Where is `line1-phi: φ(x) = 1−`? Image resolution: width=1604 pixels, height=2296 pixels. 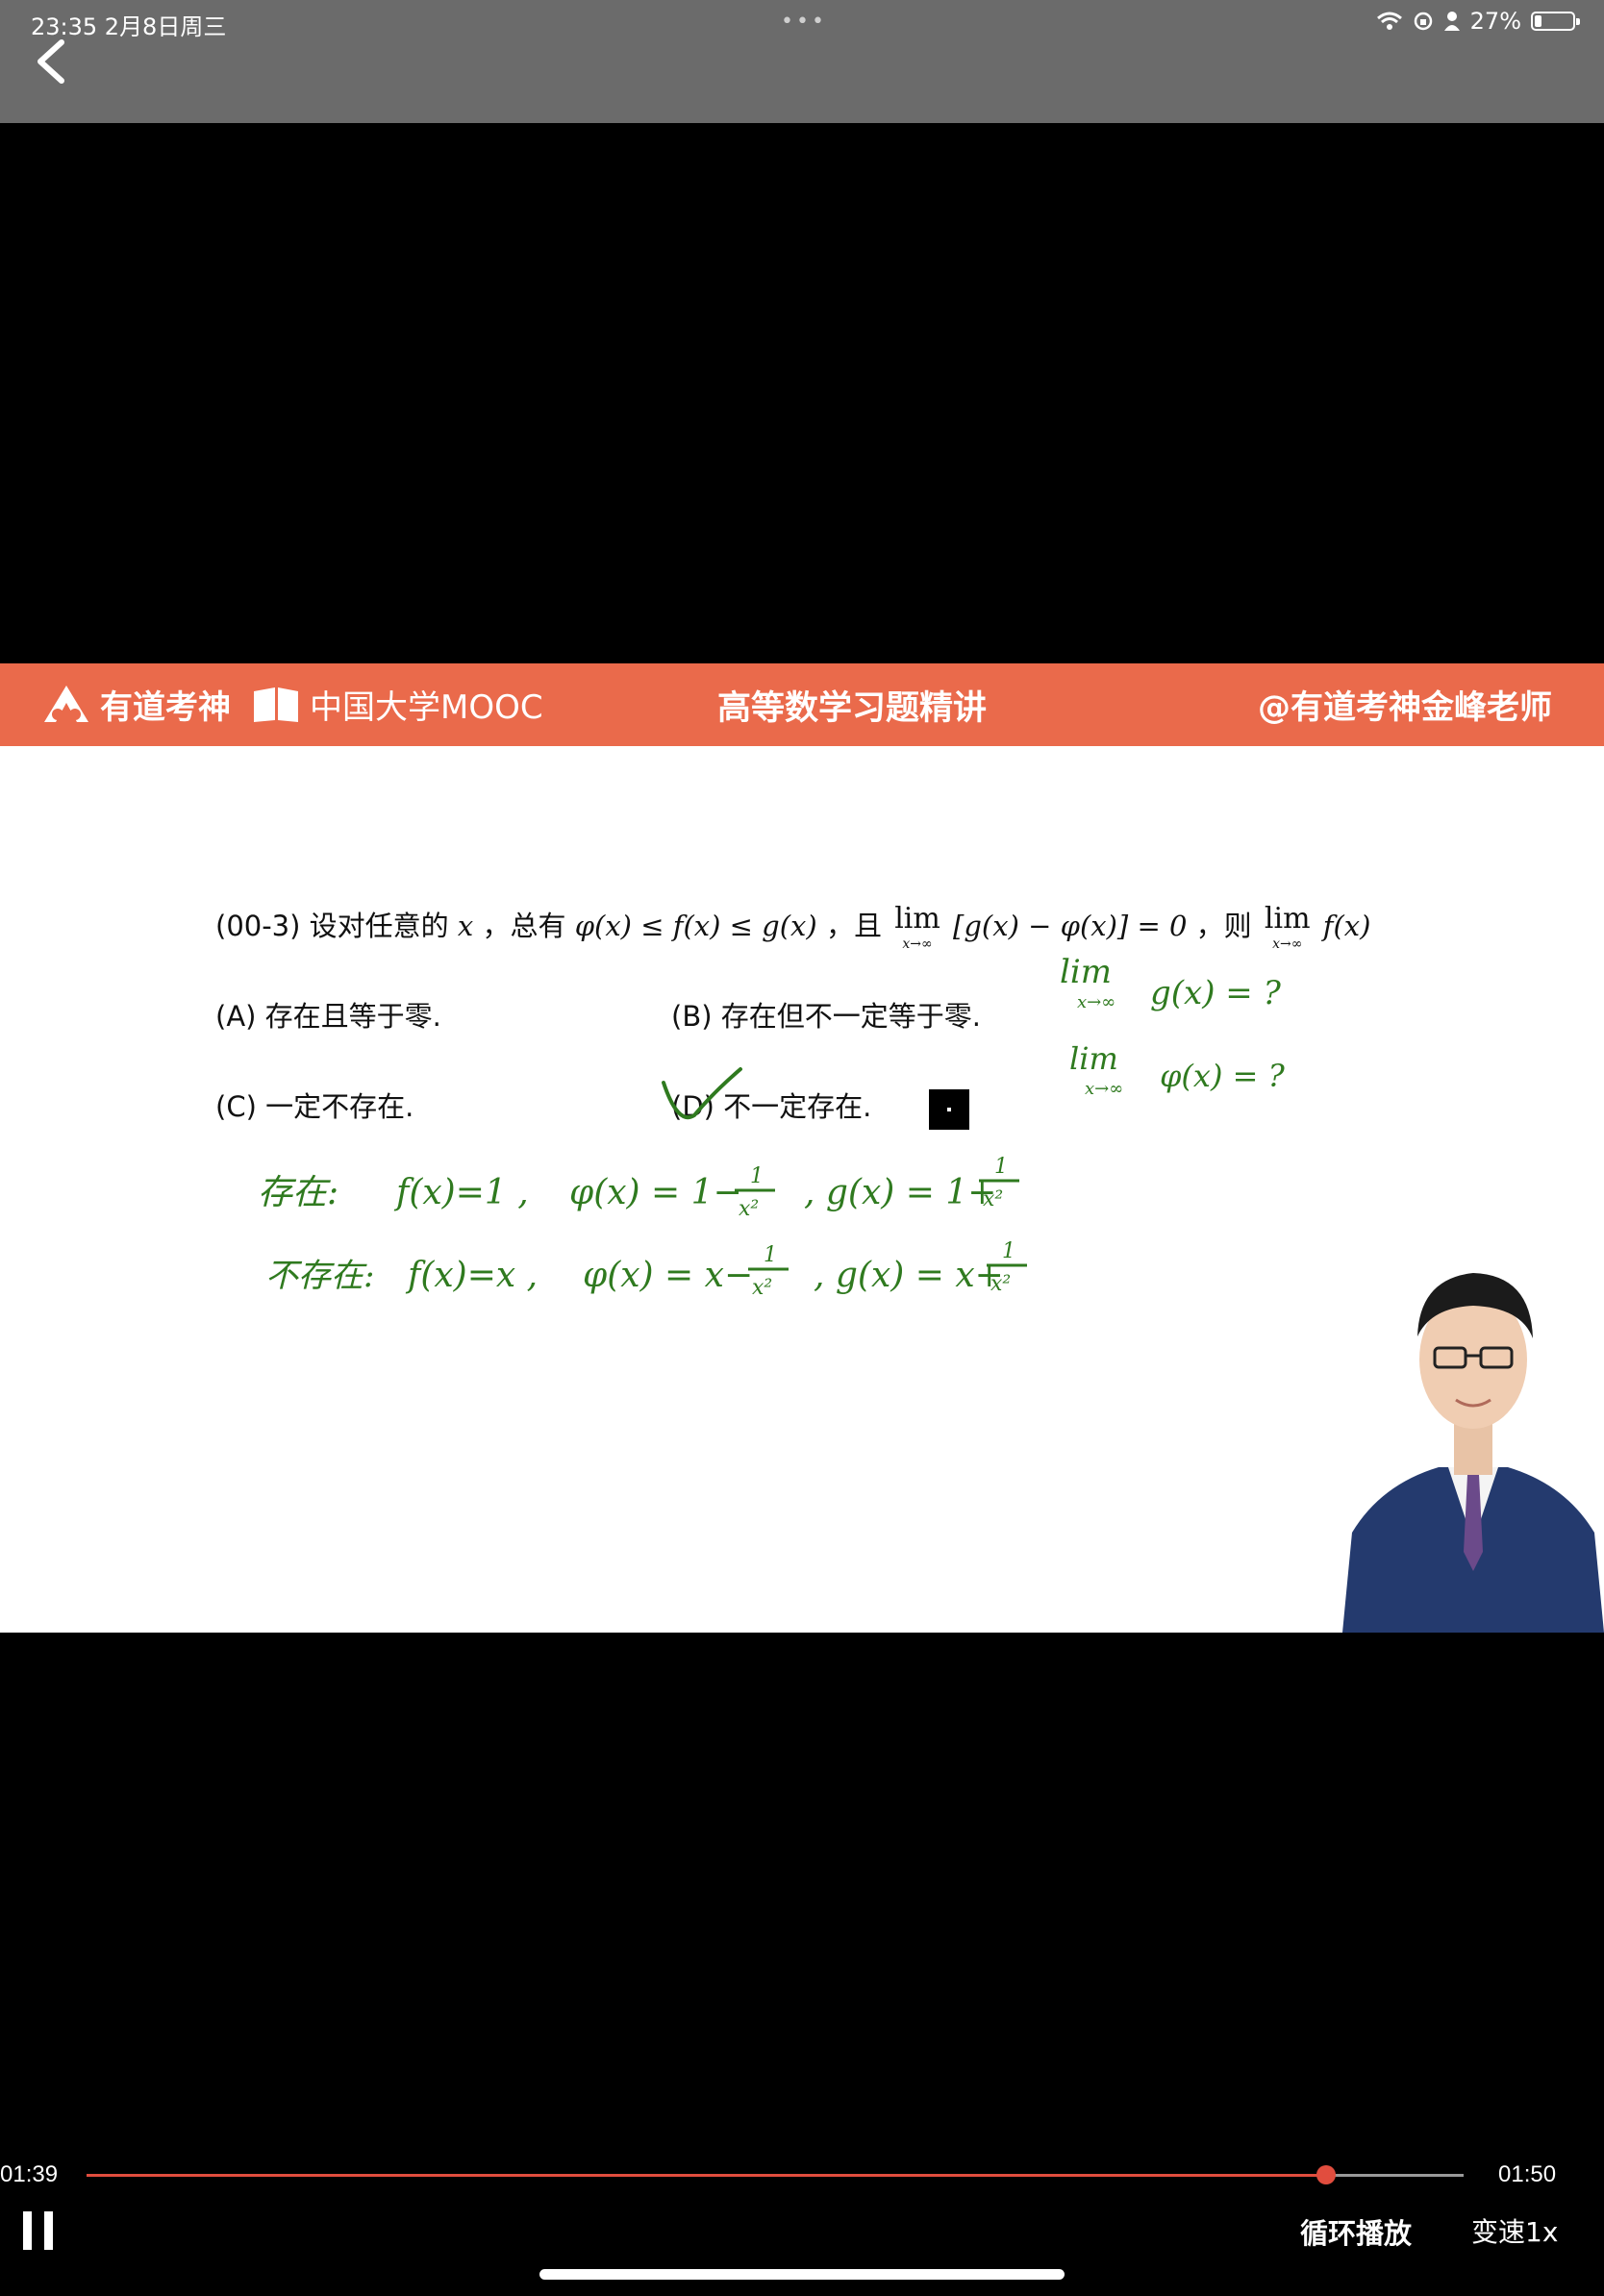 line1-phi: φ(x) = 1− is located at coordinates (655, 1192).